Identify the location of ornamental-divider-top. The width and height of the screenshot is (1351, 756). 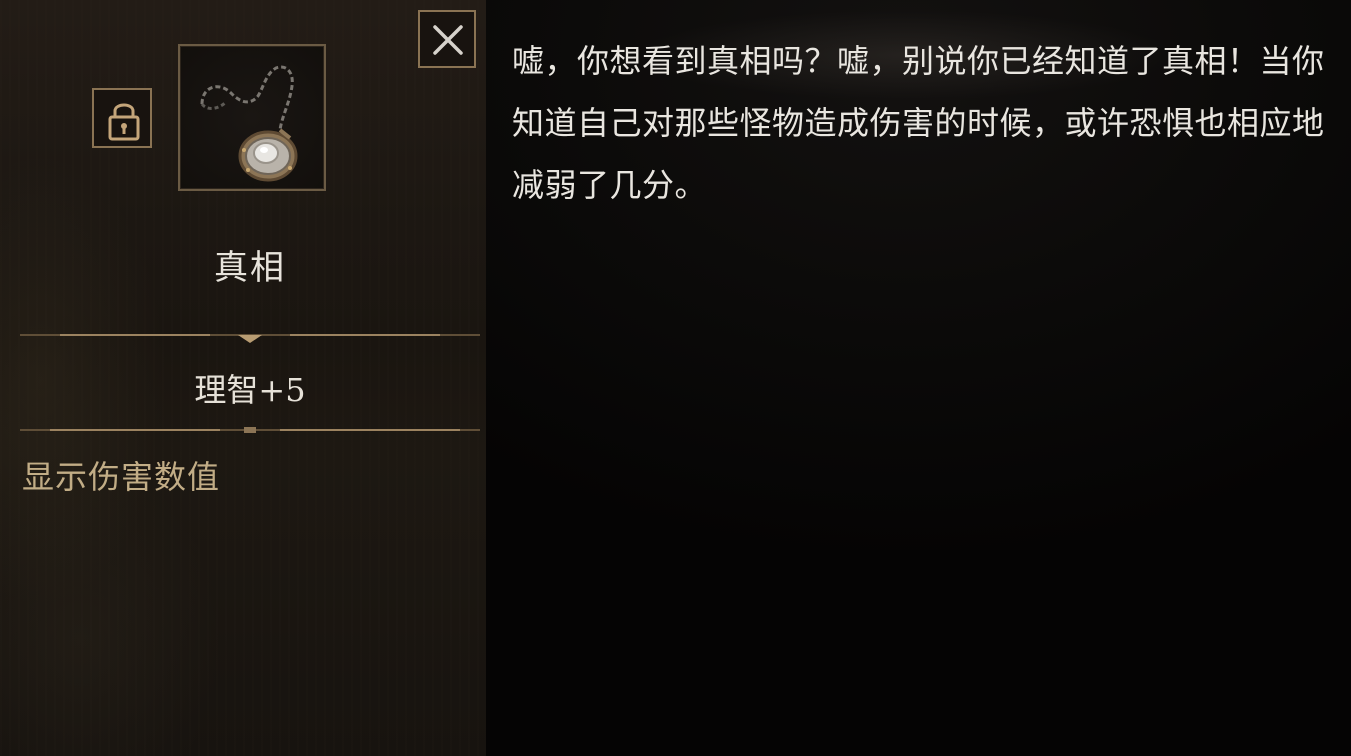
(250, 336).